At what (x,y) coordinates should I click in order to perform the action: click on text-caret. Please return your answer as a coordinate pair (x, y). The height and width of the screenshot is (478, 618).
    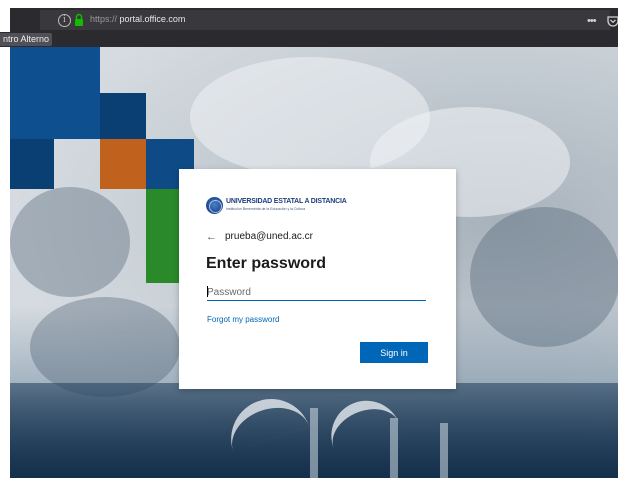
    Looking at the image, I should click on (207, 291).